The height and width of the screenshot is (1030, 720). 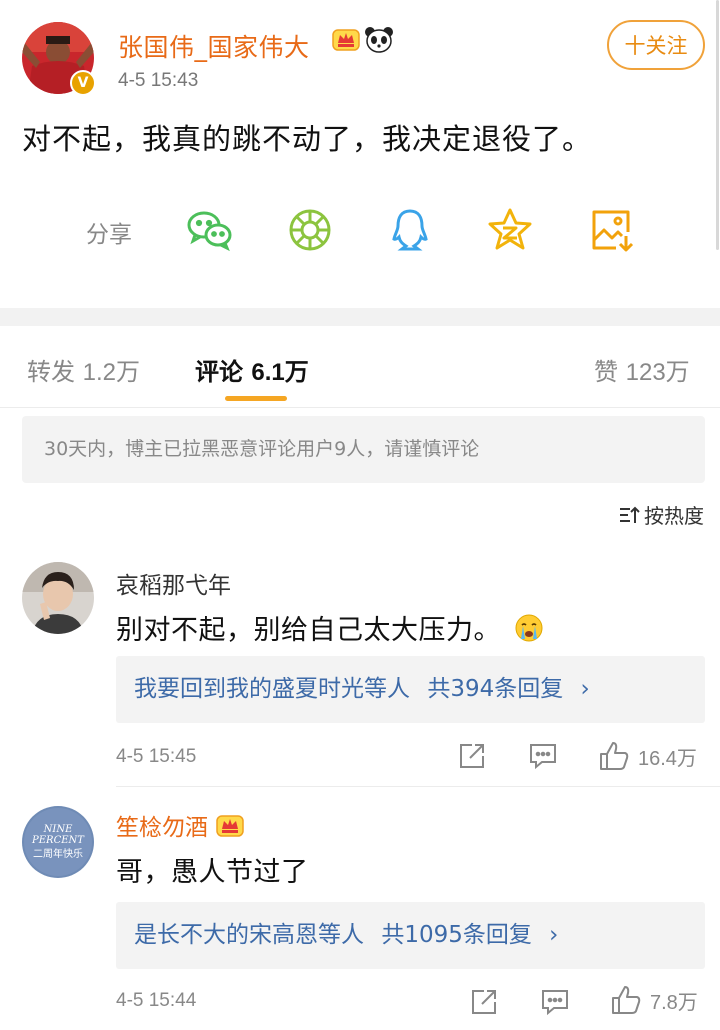 I want to click on reply-users: 我要回到我的盛夏时光等人, so click(x=272, y=689).